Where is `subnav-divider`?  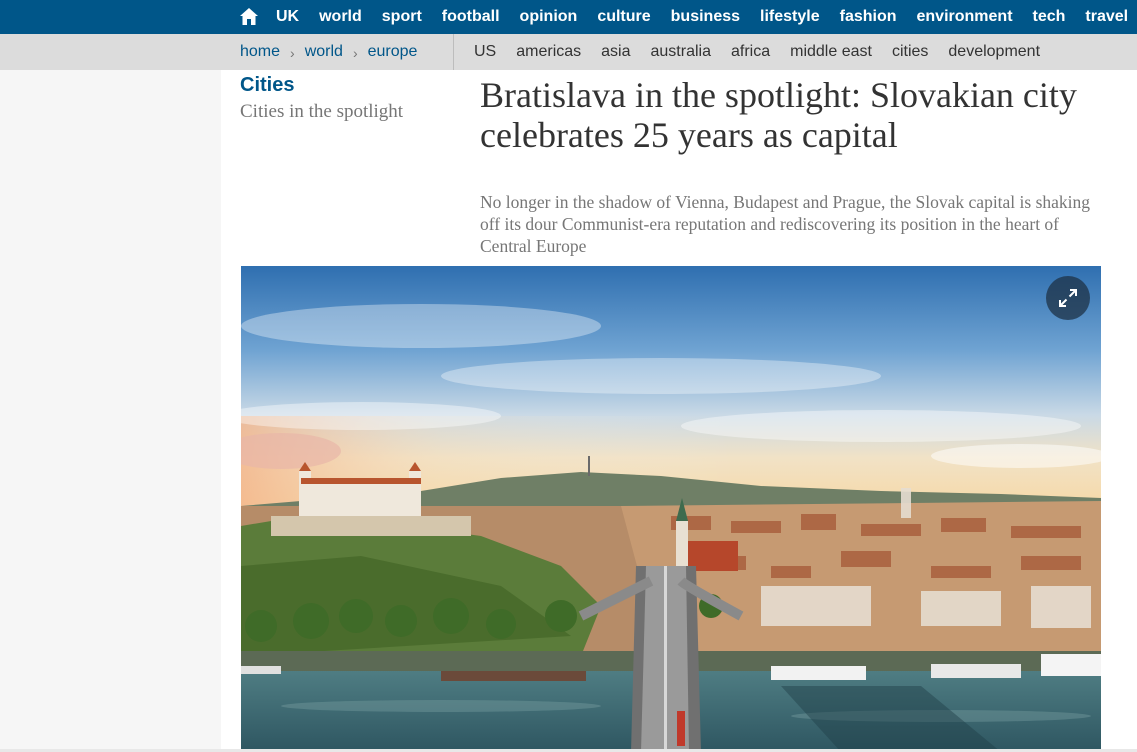 subnav-divider is located at coordinates (453, 52).